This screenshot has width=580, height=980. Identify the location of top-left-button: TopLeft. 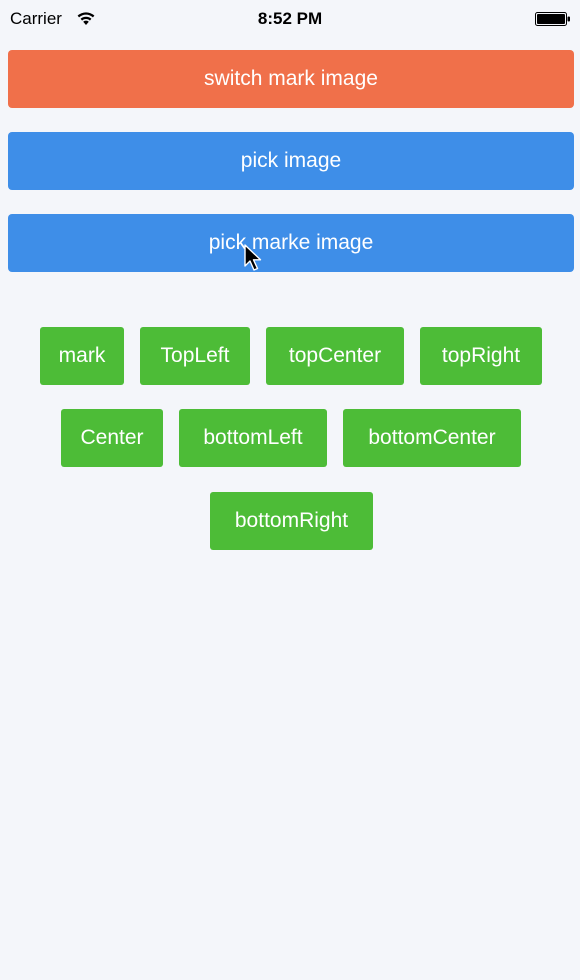
(195, 356).